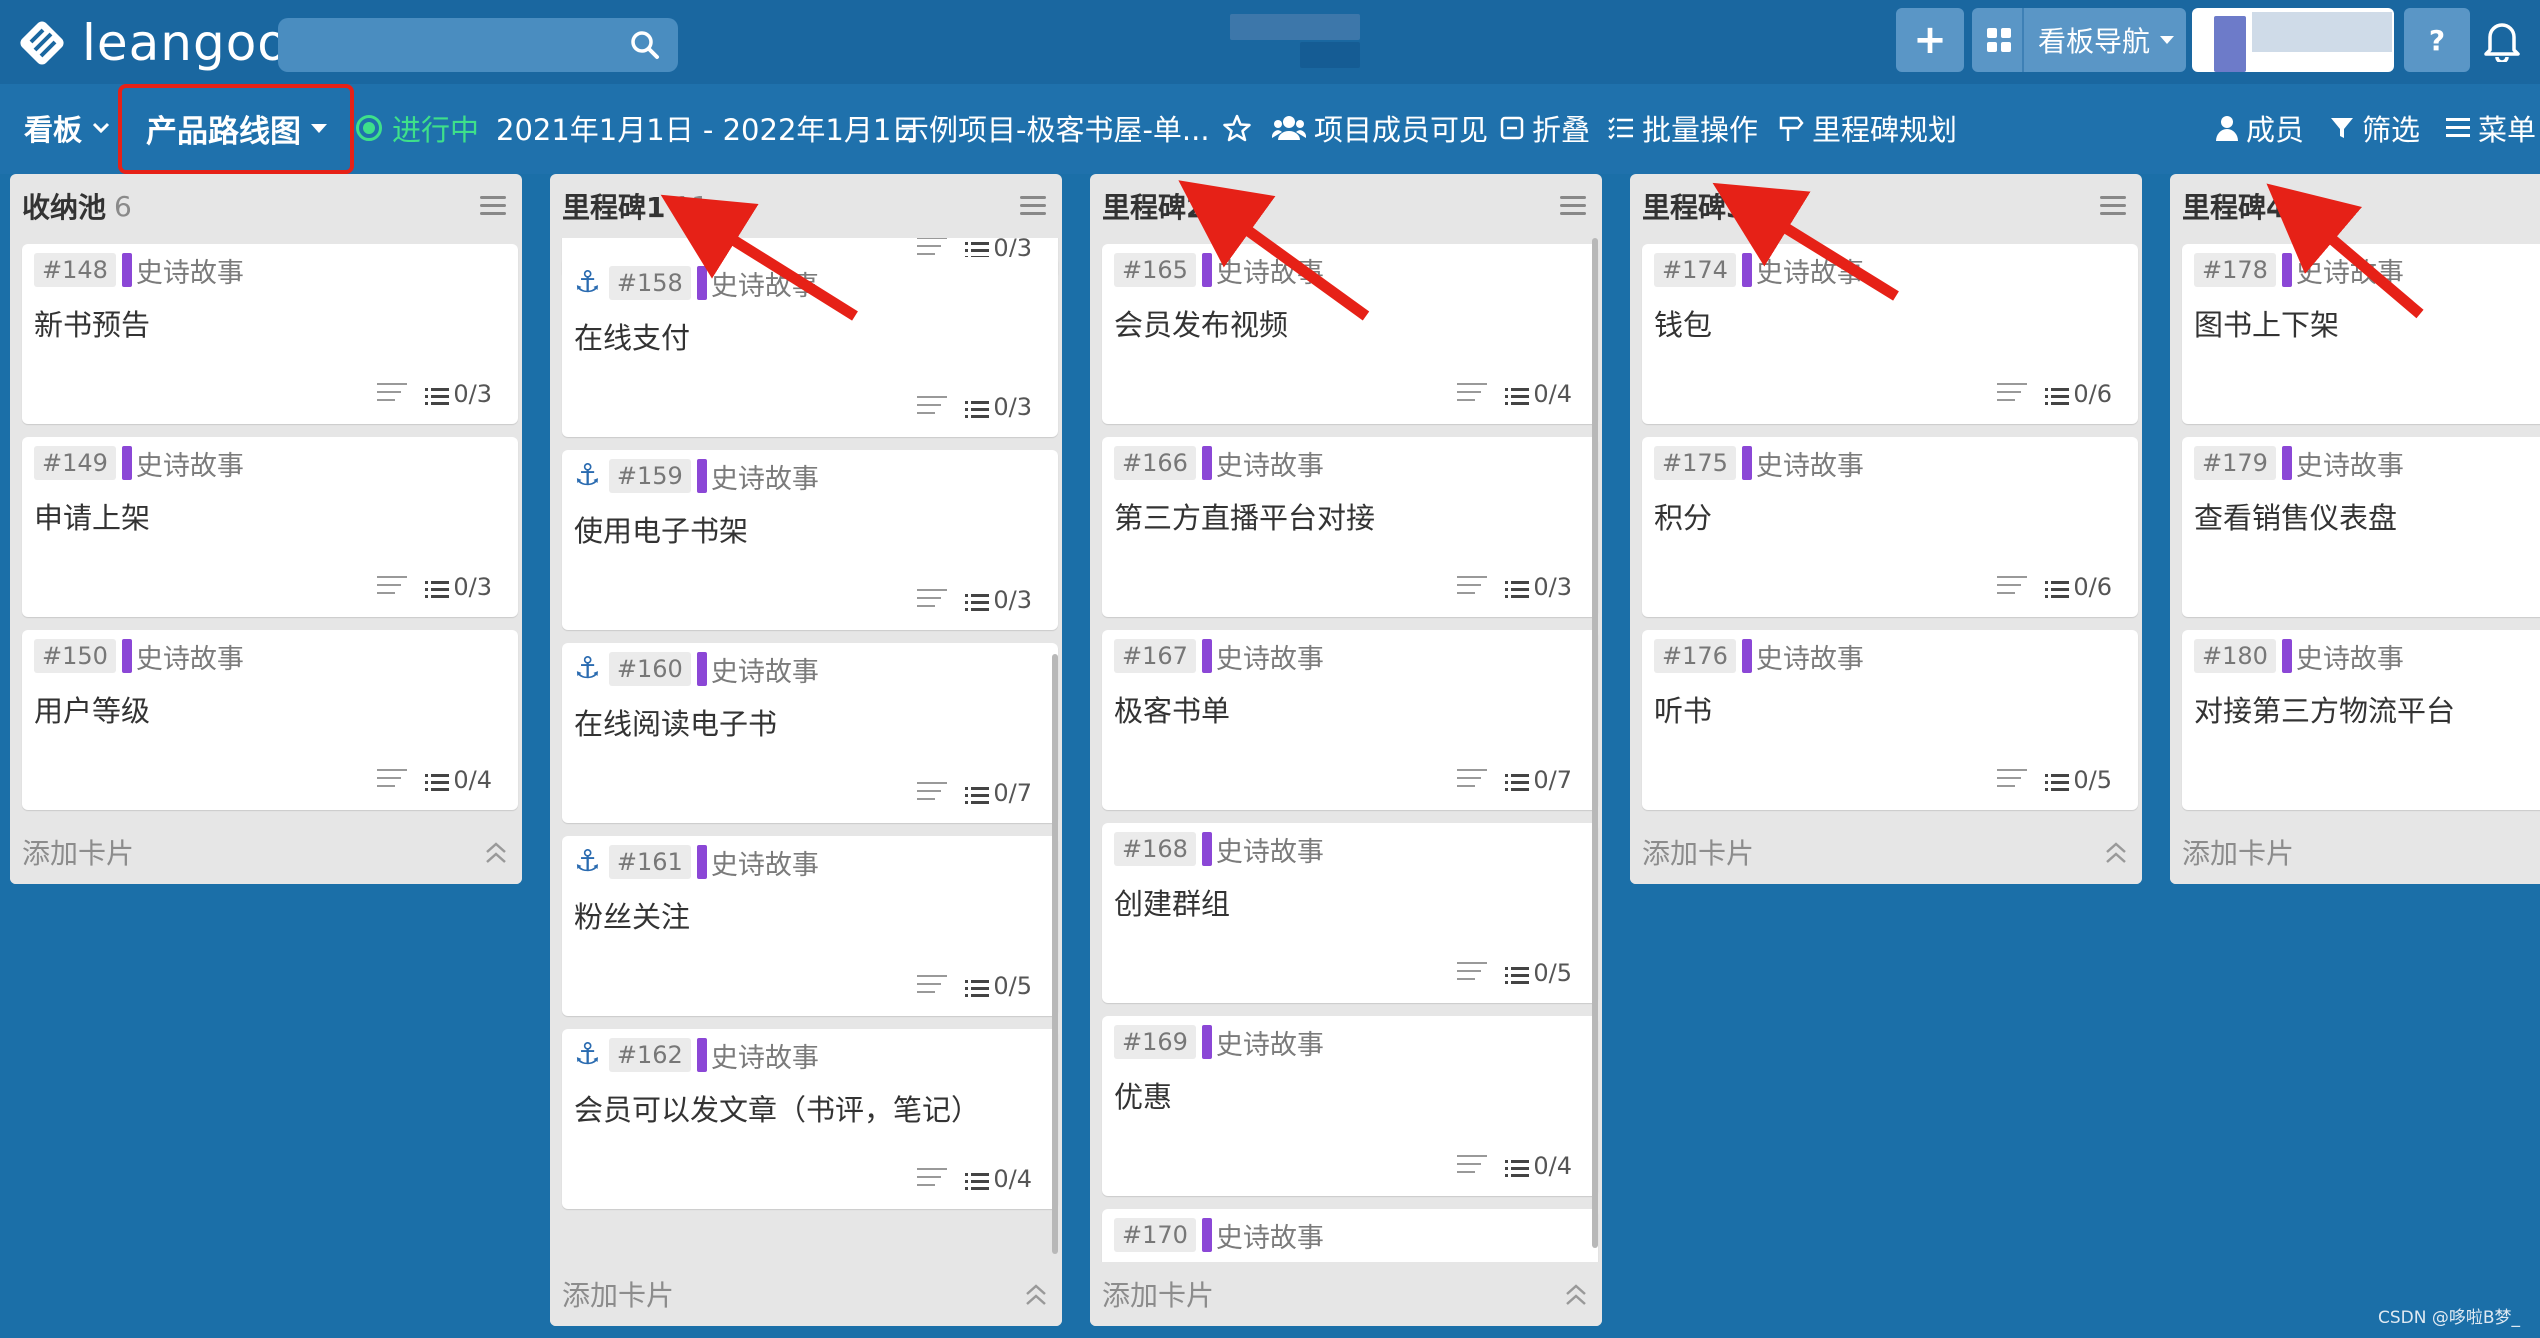  Describe the element at coordinates (676, 724) in the screenshot. I see `card-title: 在线阅读电子书` at that location.